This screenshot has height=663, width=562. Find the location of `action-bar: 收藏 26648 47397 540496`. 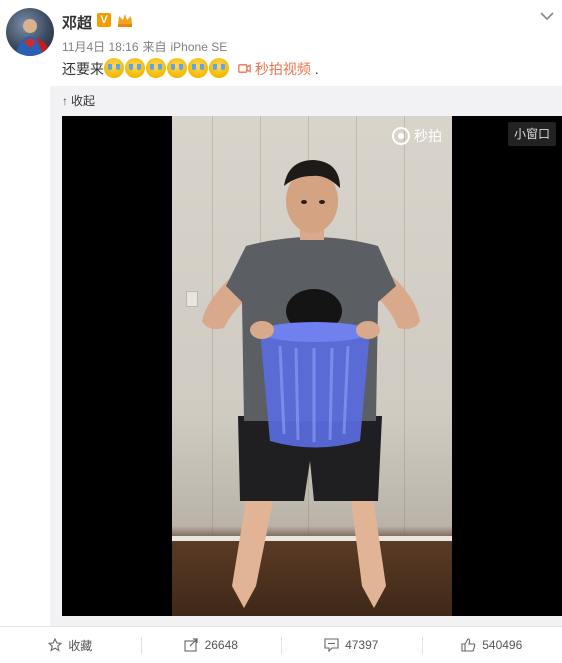

action-bar: 收藏 26648 47397 540496 is located at coordinates (281, 644).